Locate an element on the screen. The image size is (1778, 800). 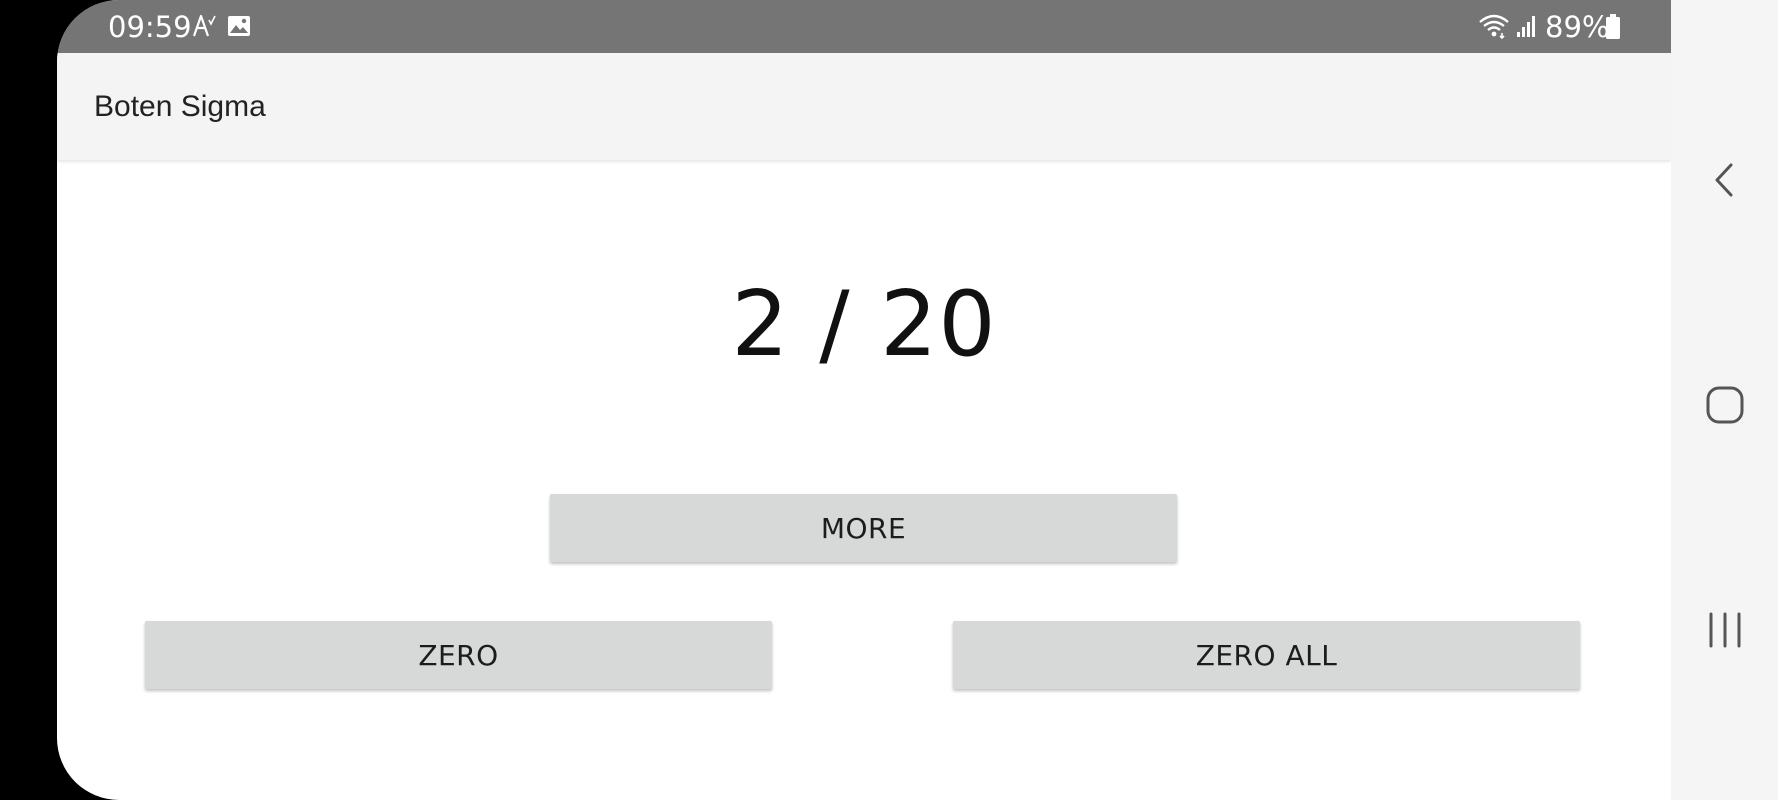
recents-icon is located at coordinates (1724, 630).